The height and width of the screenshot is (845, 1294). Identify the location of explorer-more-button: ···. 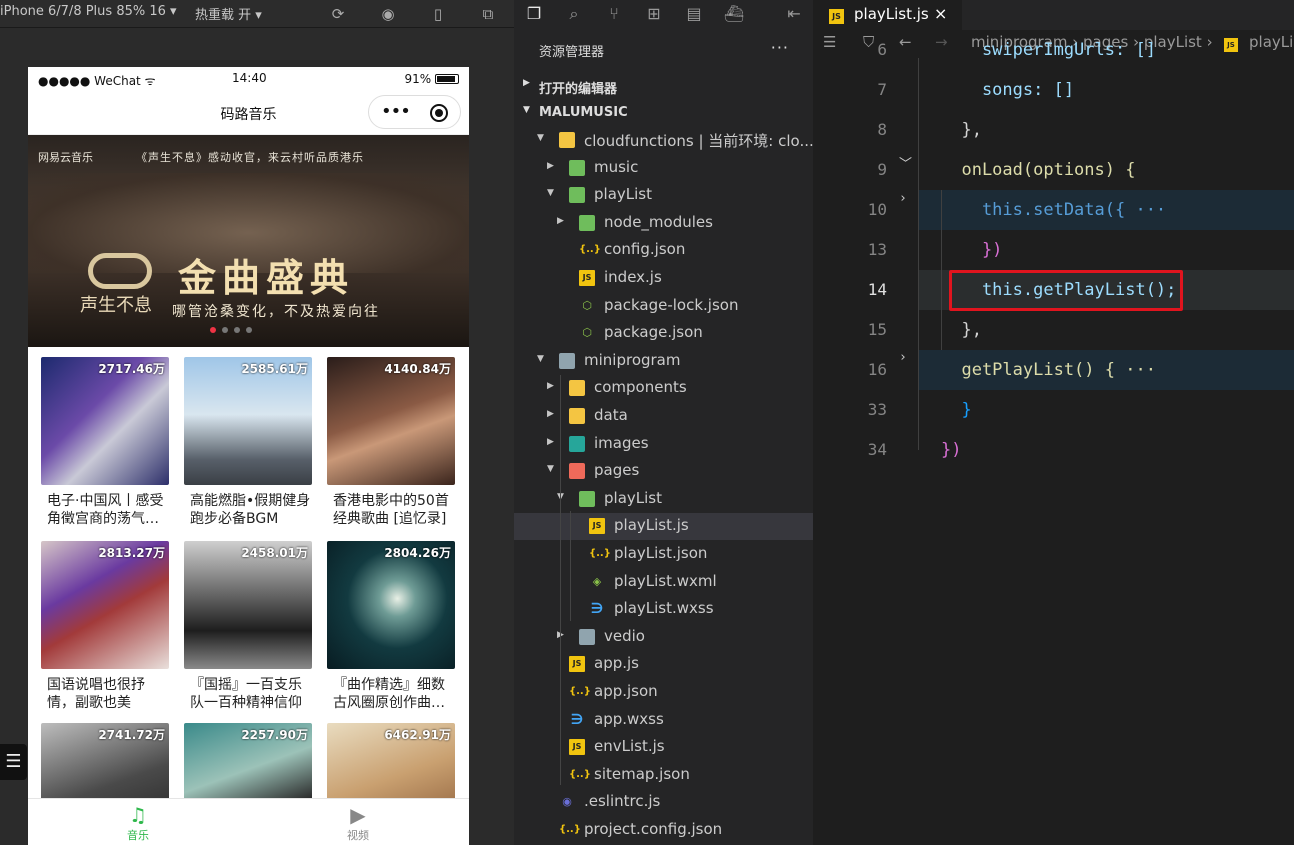
(780, 47).